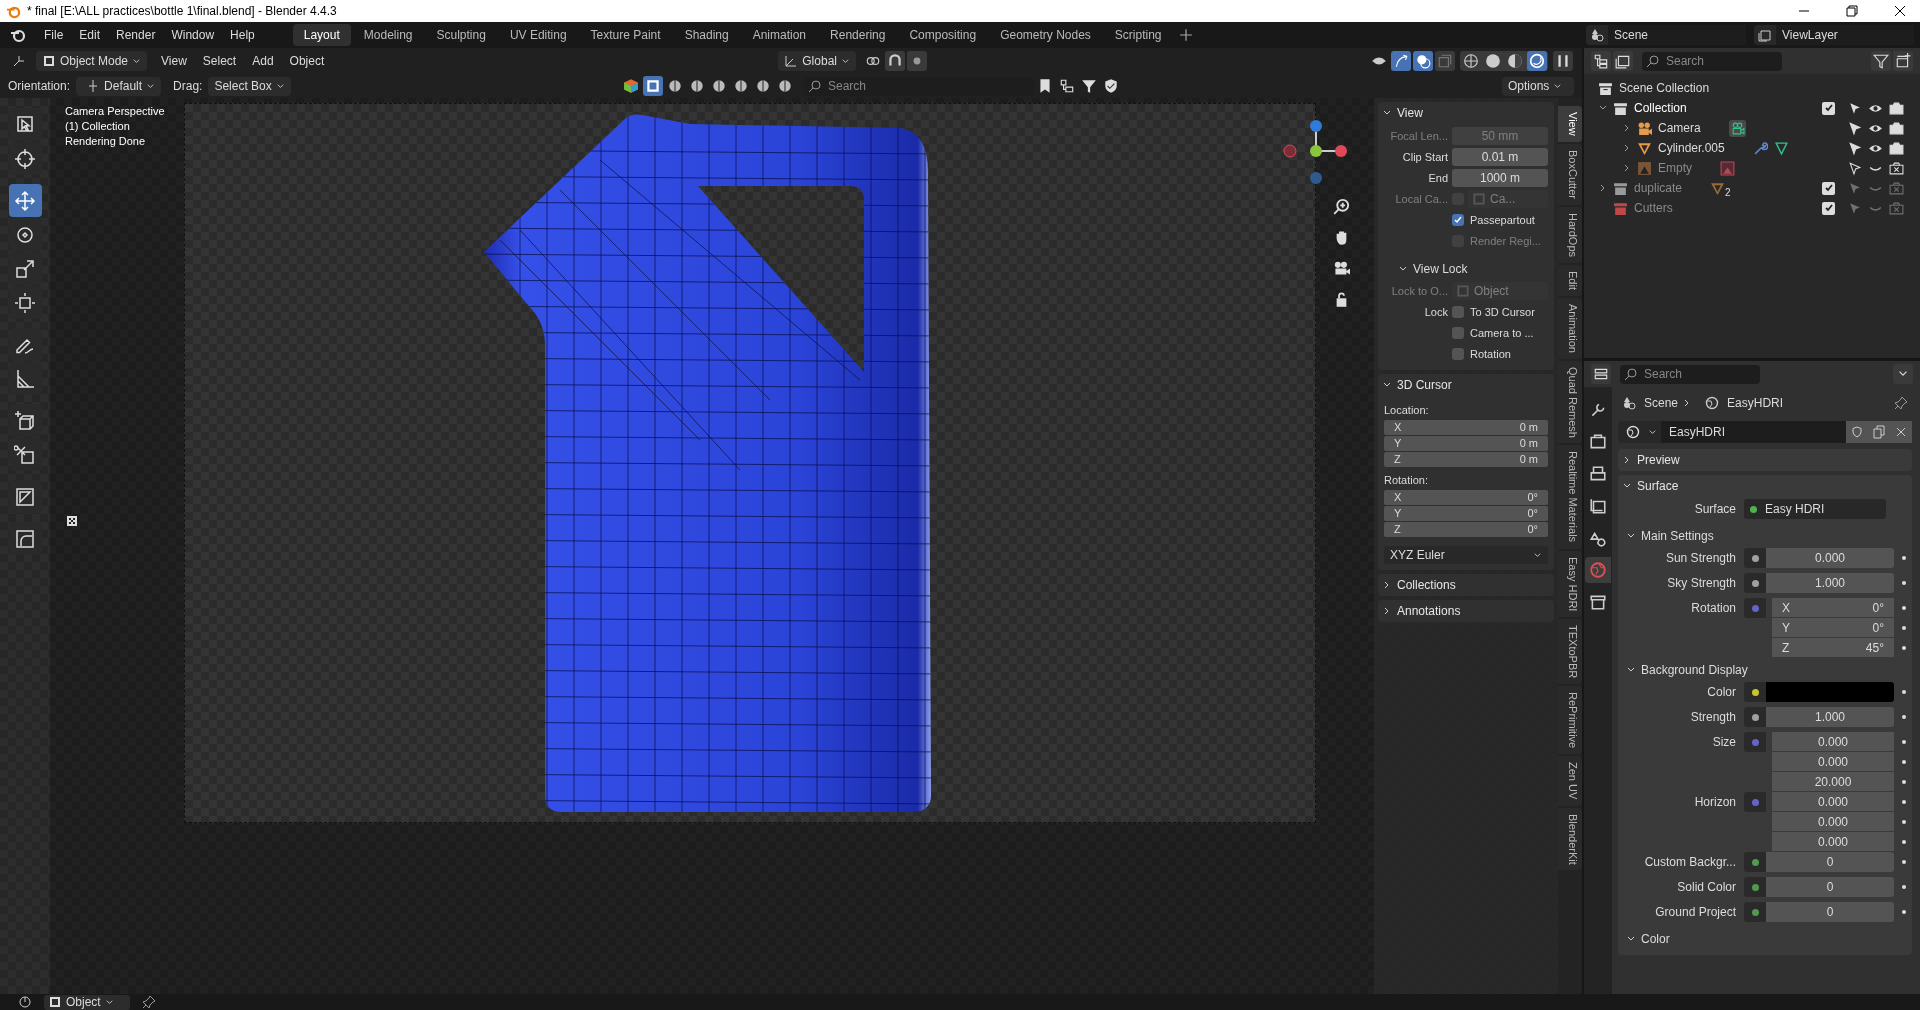 The image size is (1920, 1010). What do you see at coordinates (149, 1002) in the screenshot?
I see `pin-icon` at bounding box center [149, 1002].